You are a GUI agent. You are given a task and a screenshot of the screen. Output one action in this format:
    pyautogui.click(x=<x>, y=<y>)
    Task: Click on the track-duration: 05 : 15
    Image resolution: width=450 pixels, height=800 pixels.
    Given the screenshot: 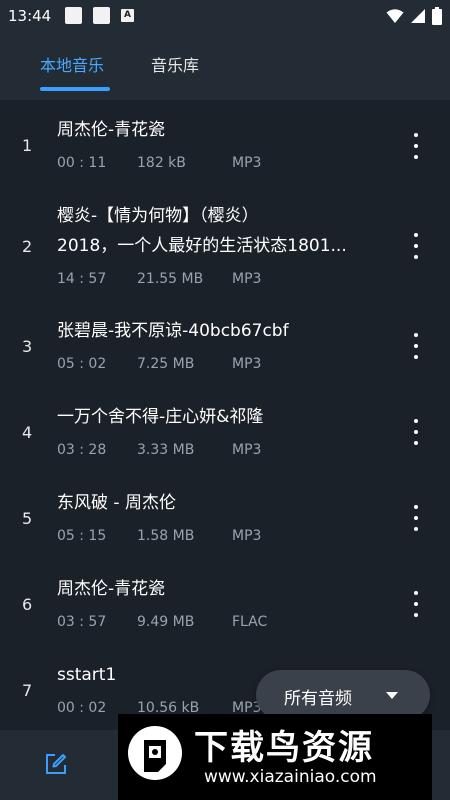 What is the action you would take?
    pyautogui.click(x=82, y=536)
    